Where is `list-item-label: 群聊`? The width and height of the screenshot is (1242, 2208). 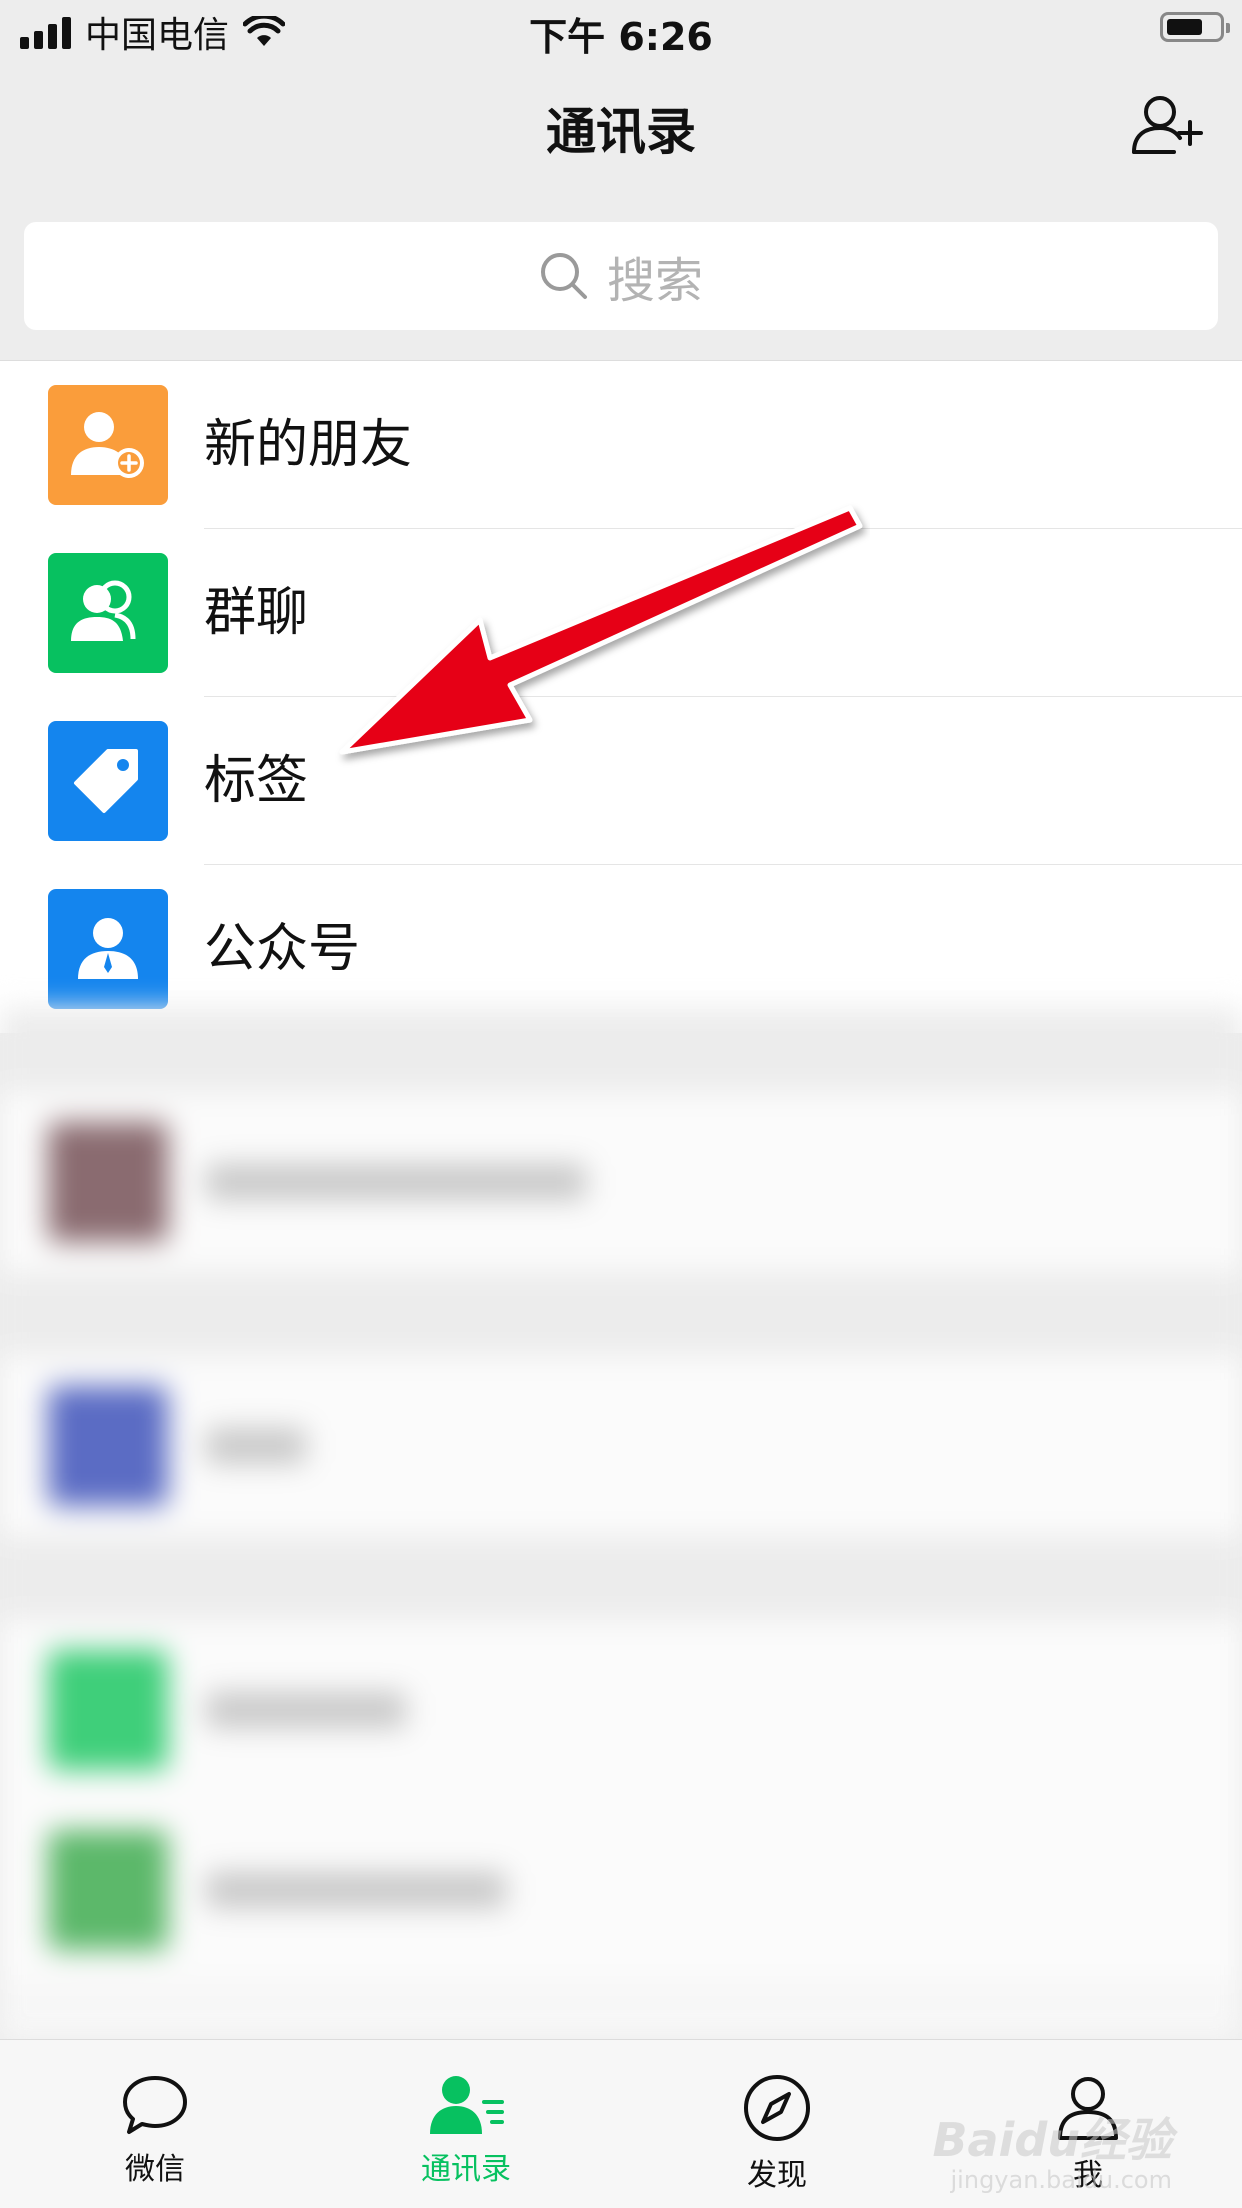 list-item-label: 群聊 is located at coordinates (256, 613).